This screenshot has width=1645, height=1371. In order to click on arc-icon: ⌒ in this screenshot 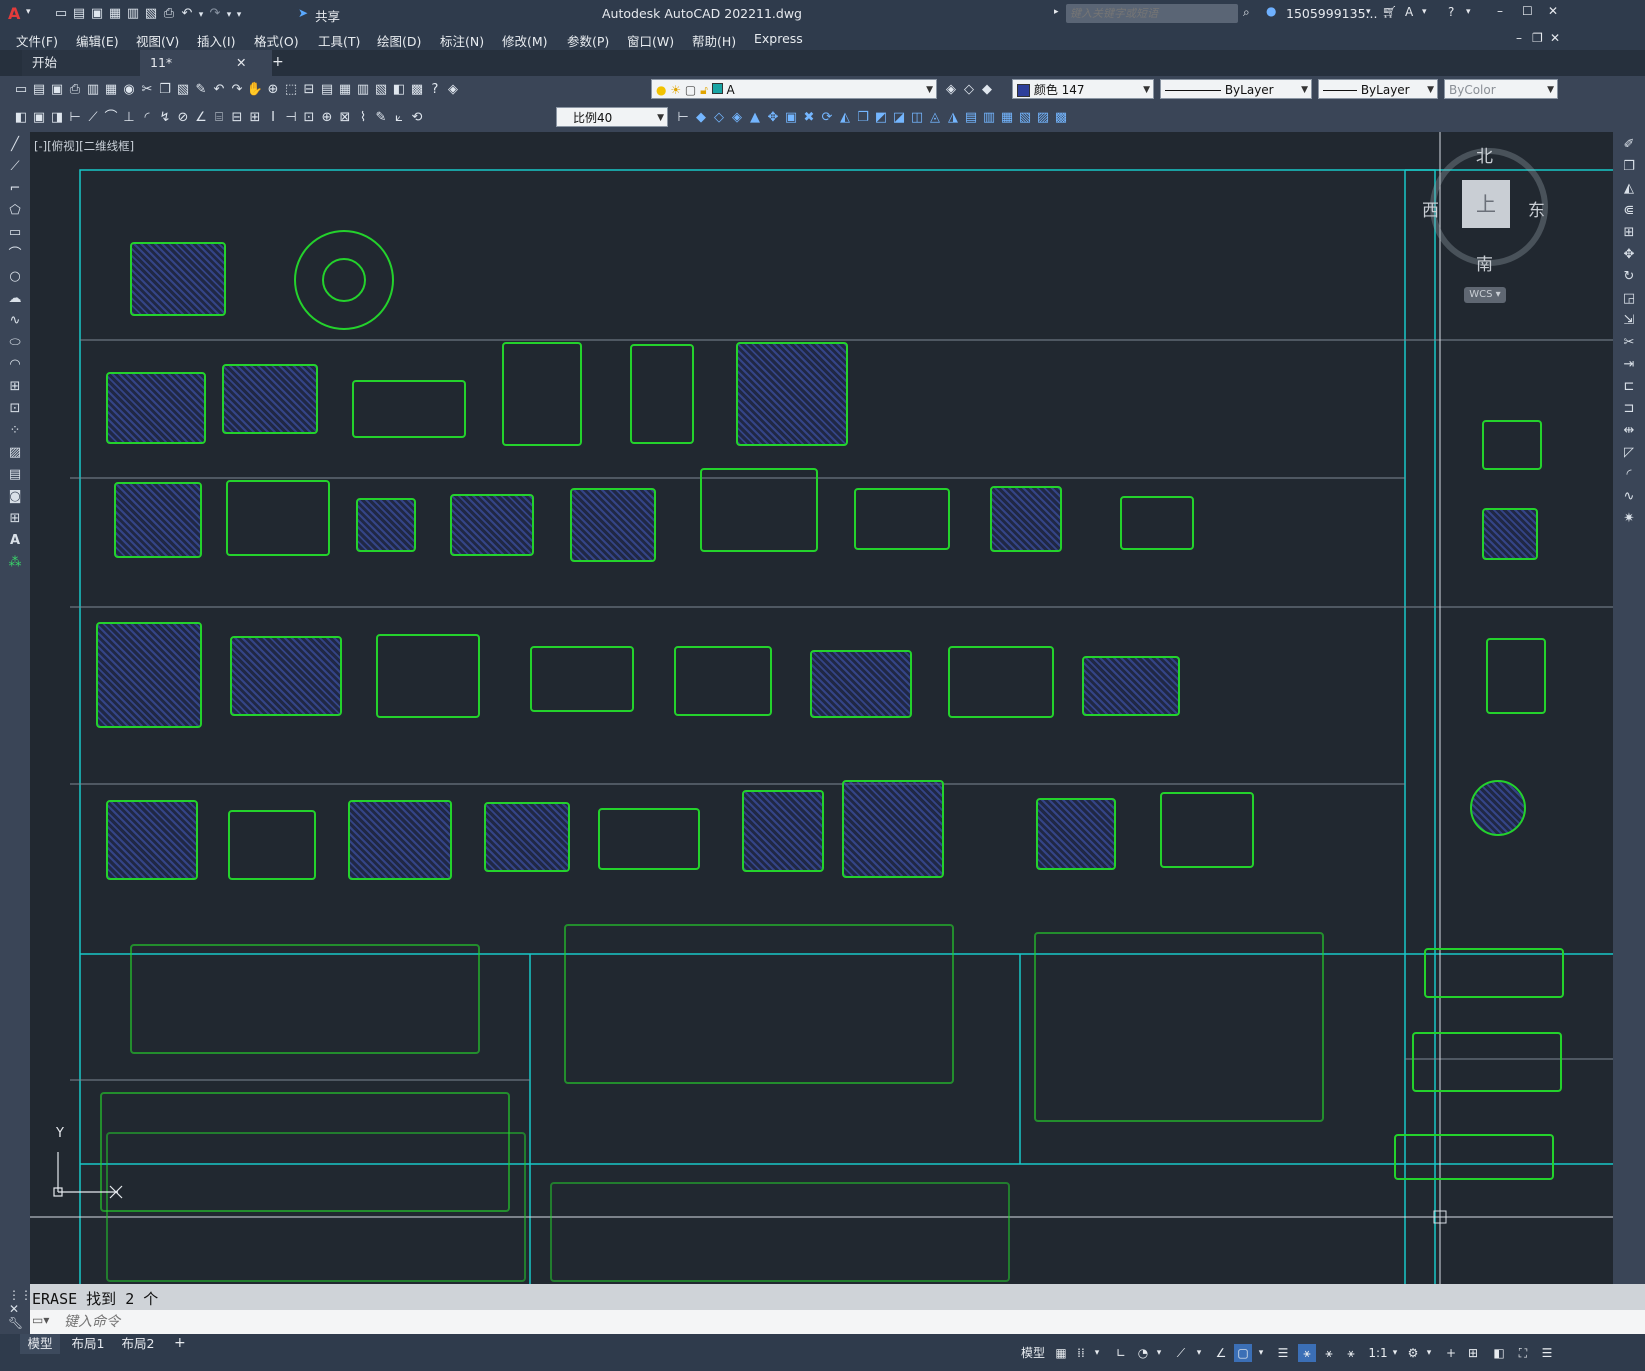, I will do `click(15, 255)`.